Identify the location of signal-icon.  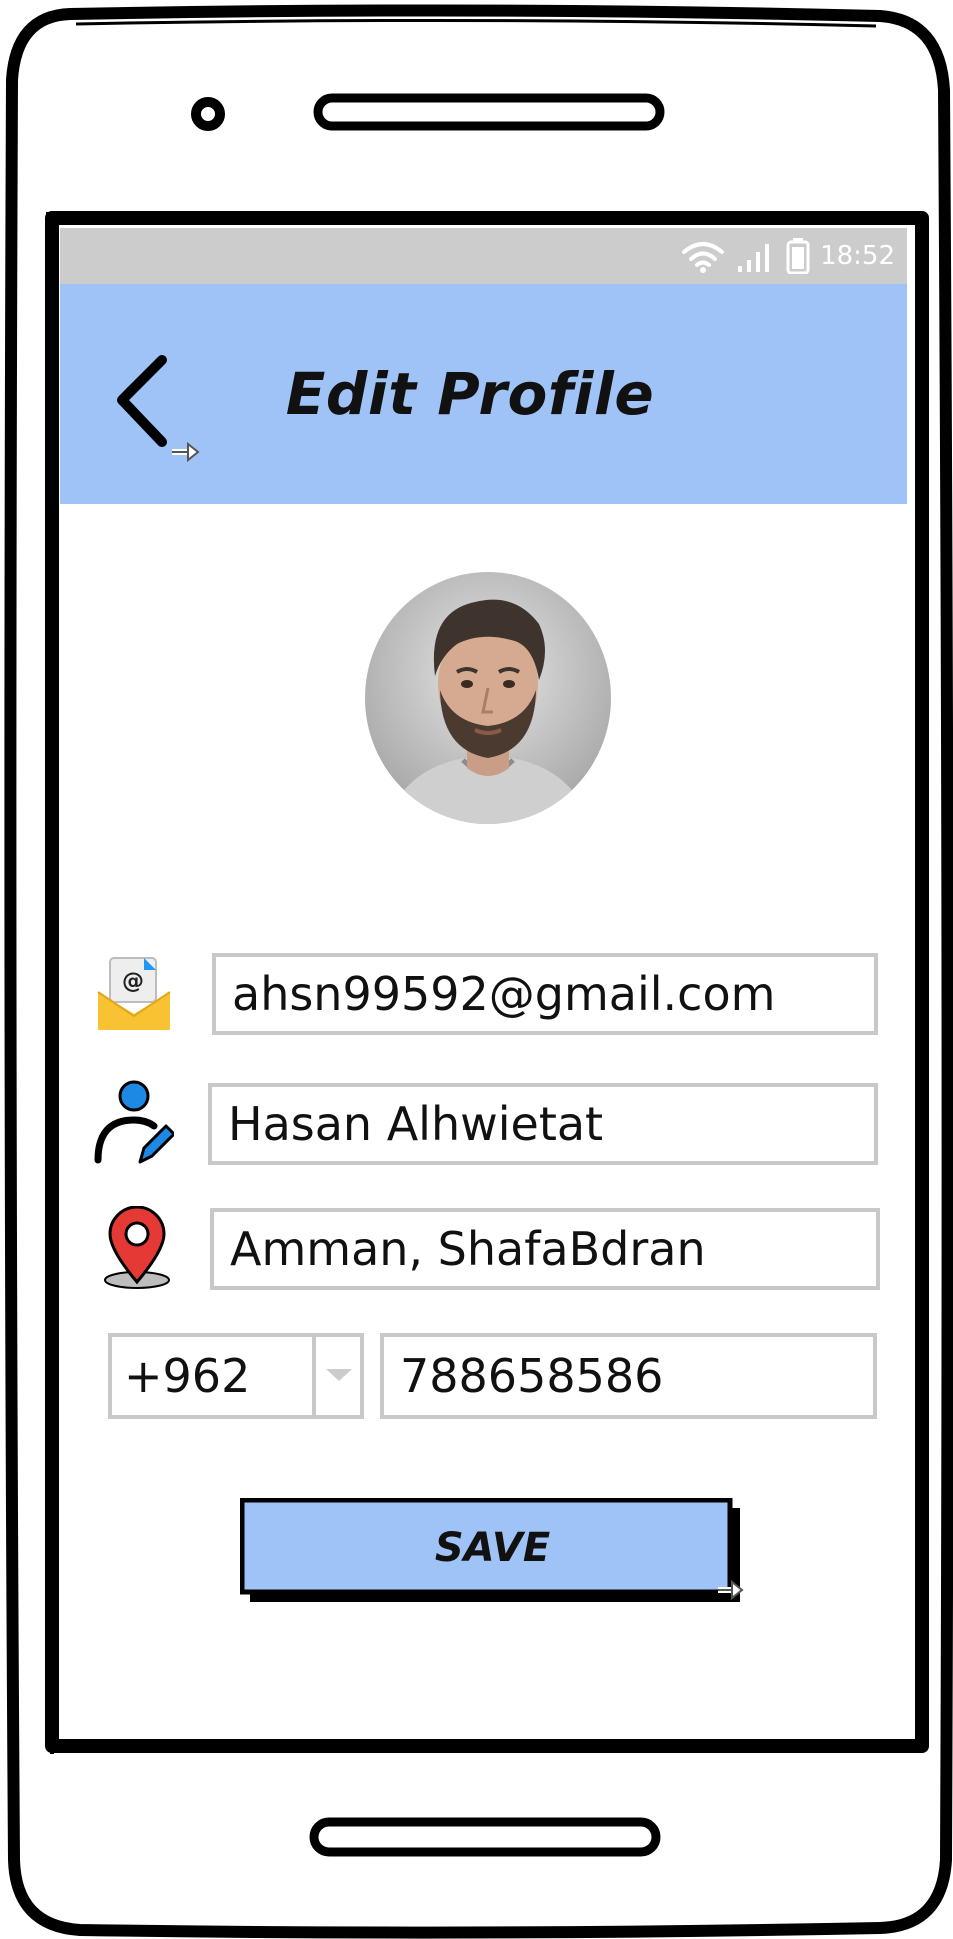
(754, 258).